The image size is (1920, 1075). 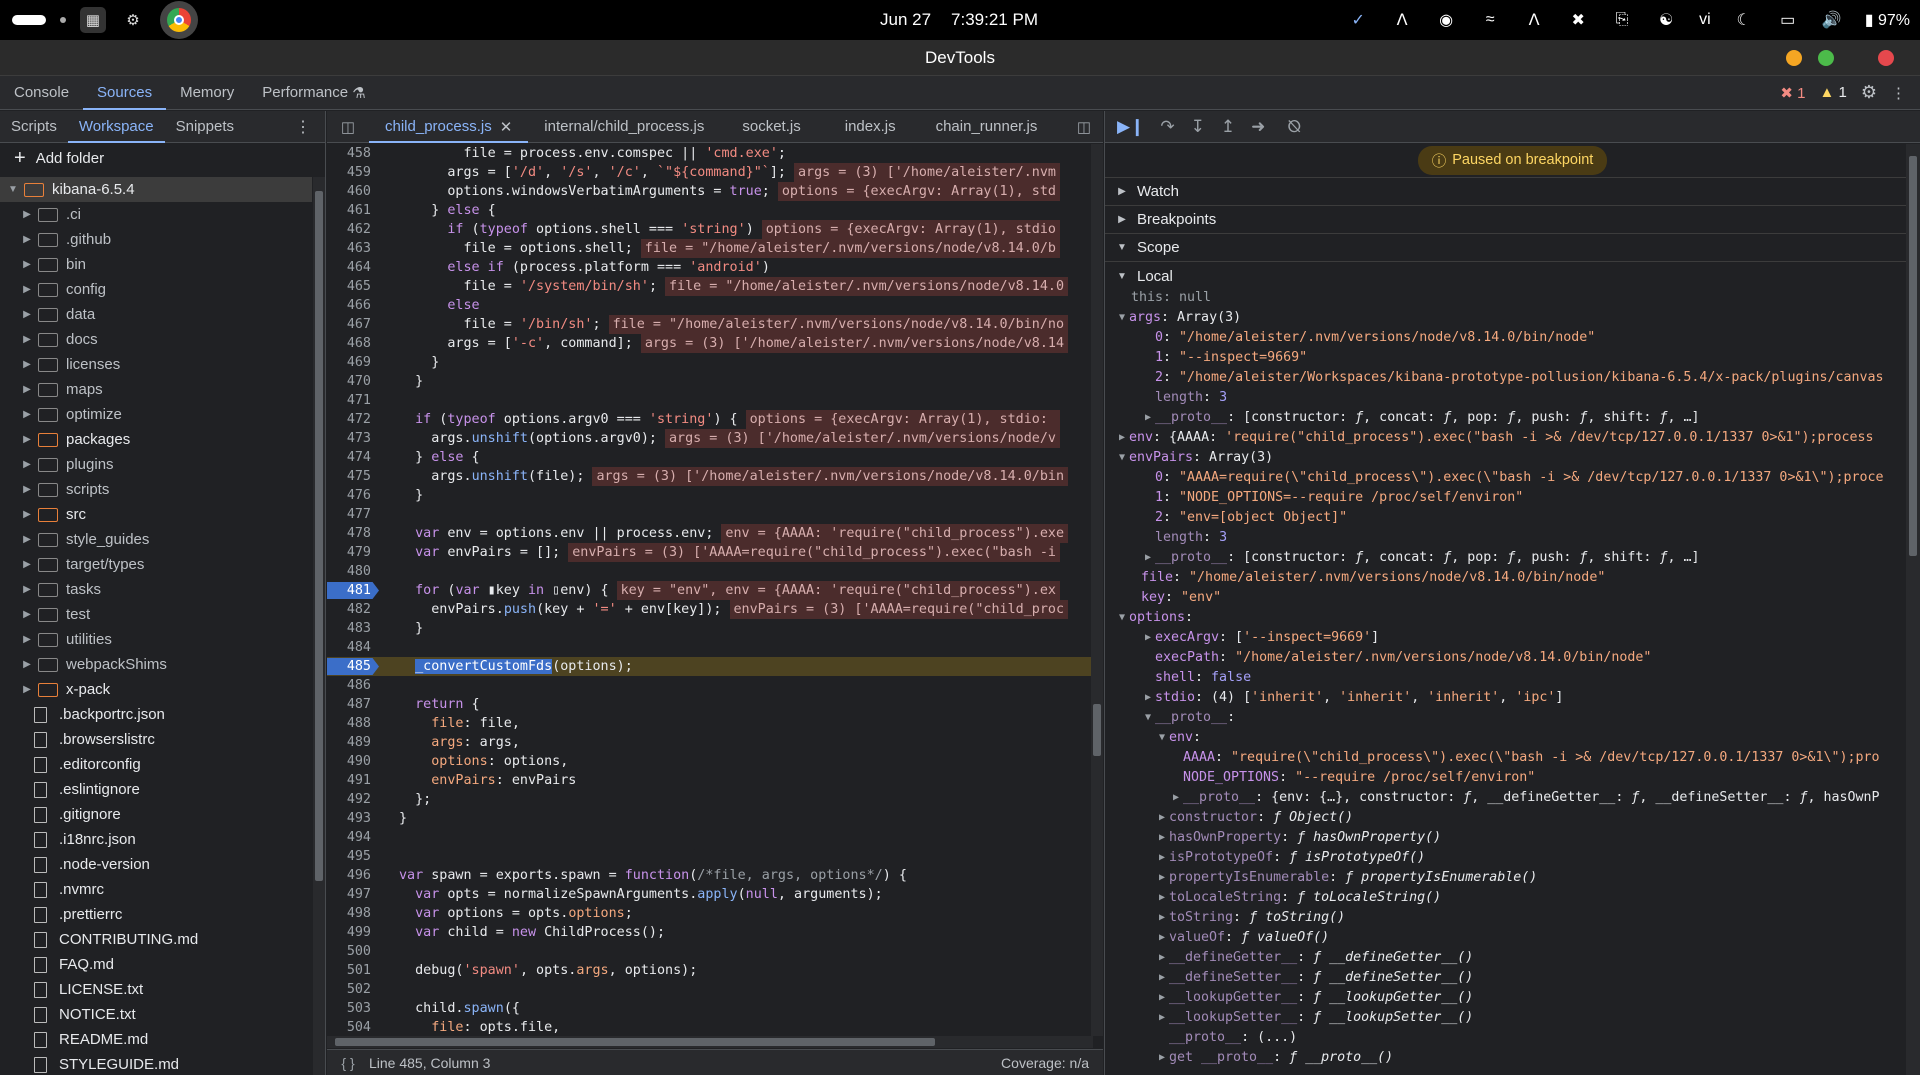 I want to click on close-button, so click(x=1886, y=58).